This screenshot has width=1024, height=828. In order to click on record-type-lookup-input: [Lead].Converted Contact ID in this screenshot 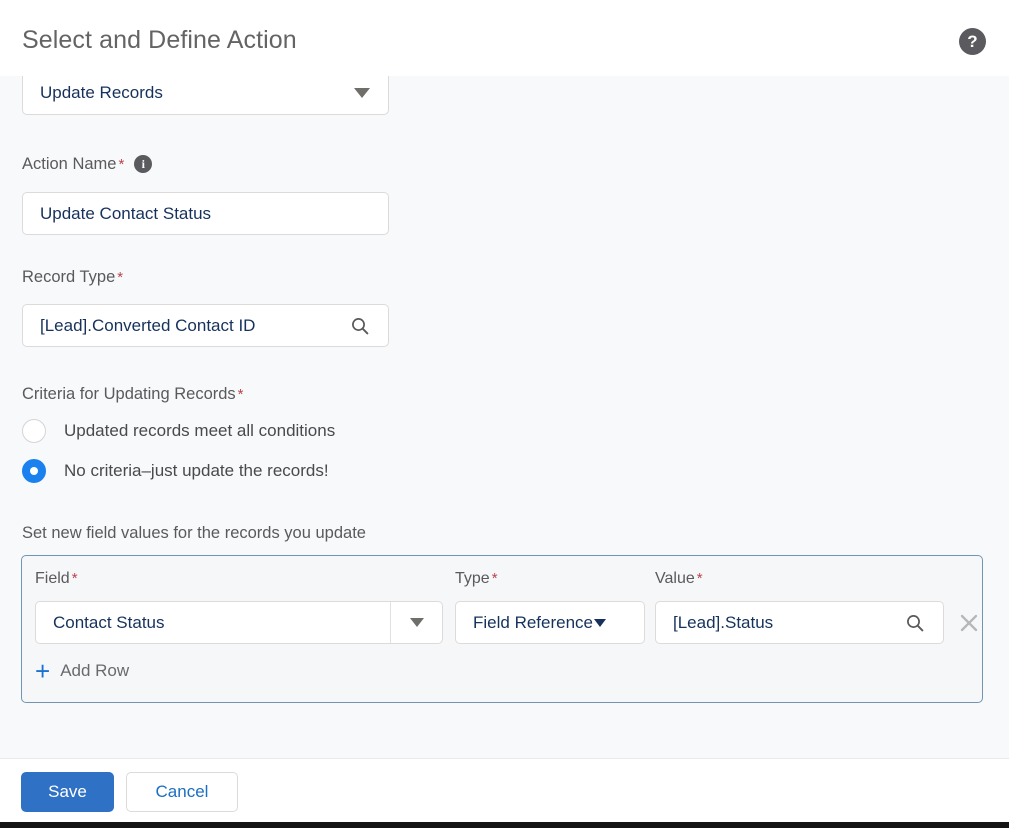, I will do `click(205, 325)`.